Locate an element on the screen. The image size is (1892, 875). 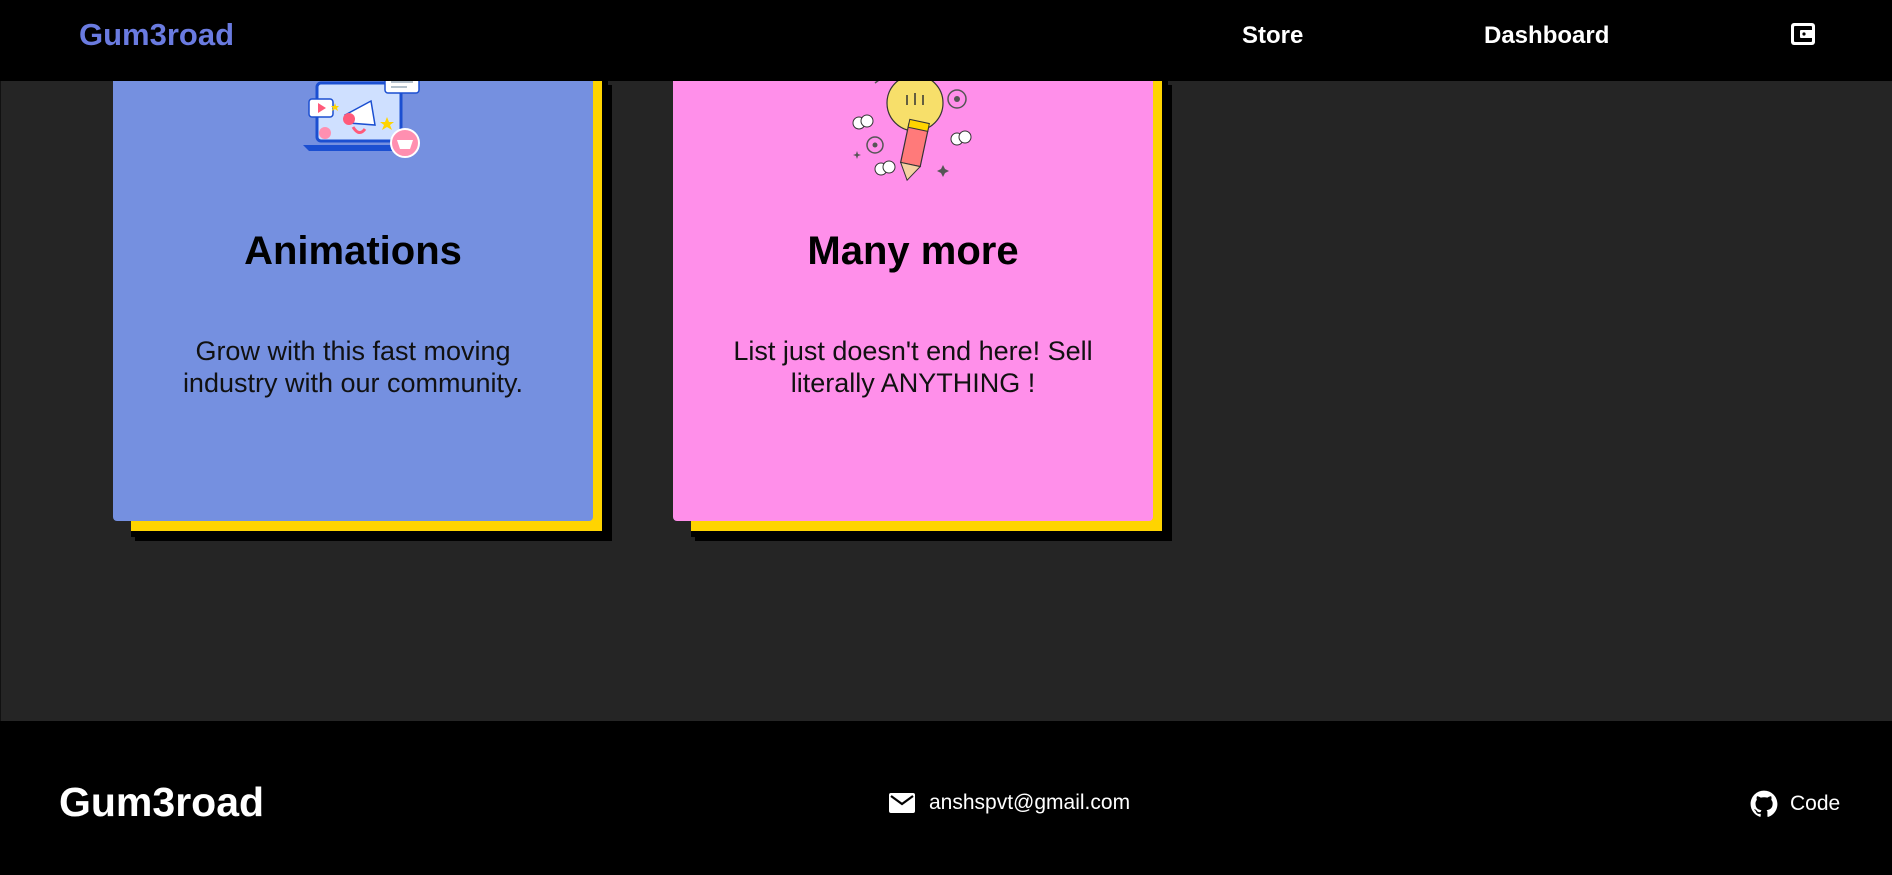
footer-email-link: anshspvt@gmail.com is located at coordinates (1009, 803).